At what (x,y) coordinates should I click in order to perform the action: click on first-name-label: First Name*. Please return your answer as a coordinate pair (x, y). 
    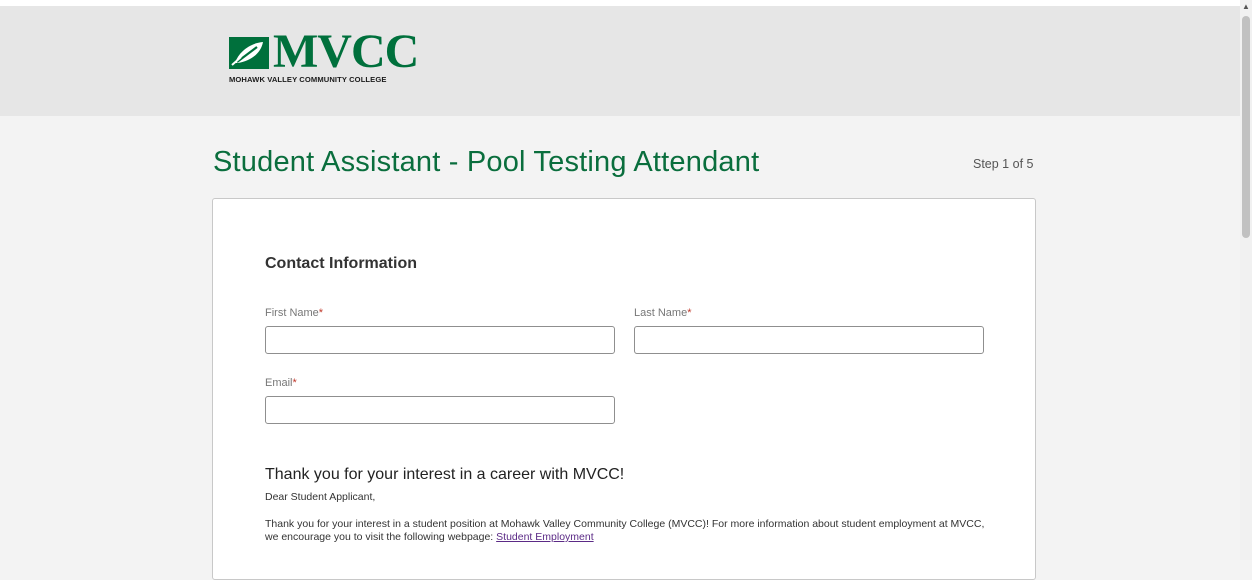
    Looking at the image, I should click on (294, 313).